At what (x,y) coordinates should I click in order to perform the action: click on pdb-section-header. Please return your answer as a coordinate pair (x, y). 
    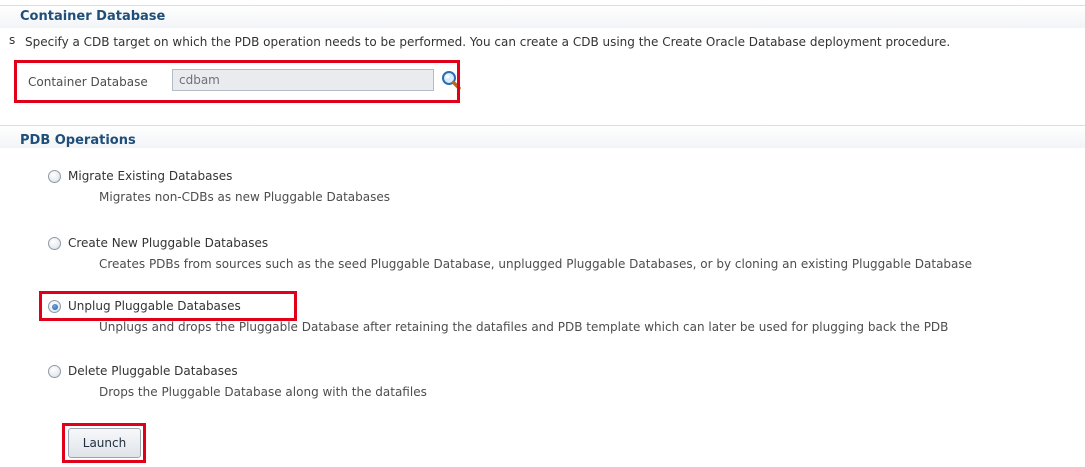
    Looking at the image, I should click on (542, 136).